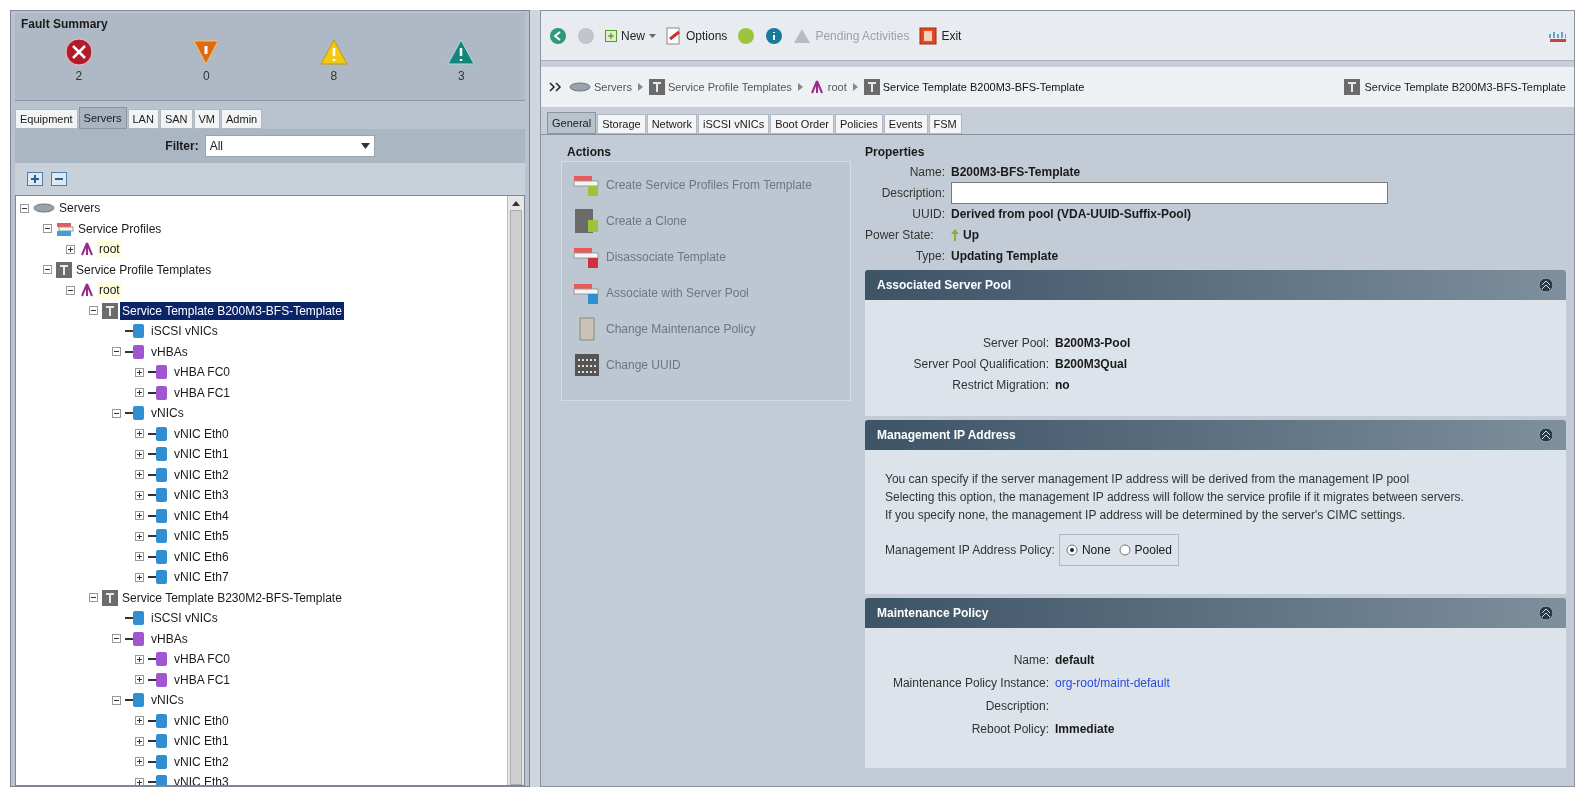 This screenshot has height=787, width=1575. I want to click on tree-item: Service Template B200M3-BFS-Template, so click(232, 310).